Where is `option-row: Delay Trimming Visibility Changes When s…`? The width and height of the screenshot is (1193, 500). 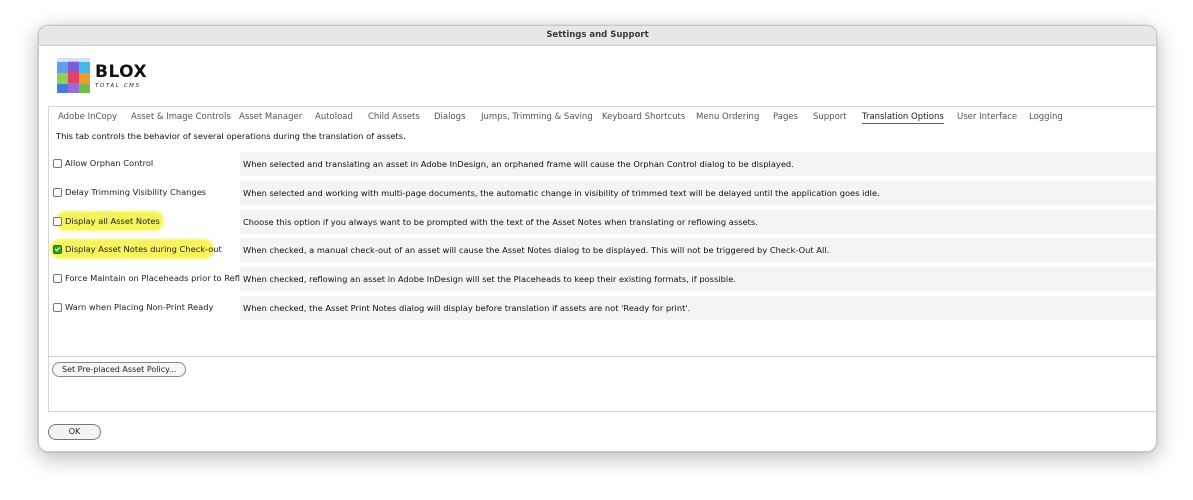
option-row: Delay Trimming Visibility Changes When s… is located at coordinates (602, 193).